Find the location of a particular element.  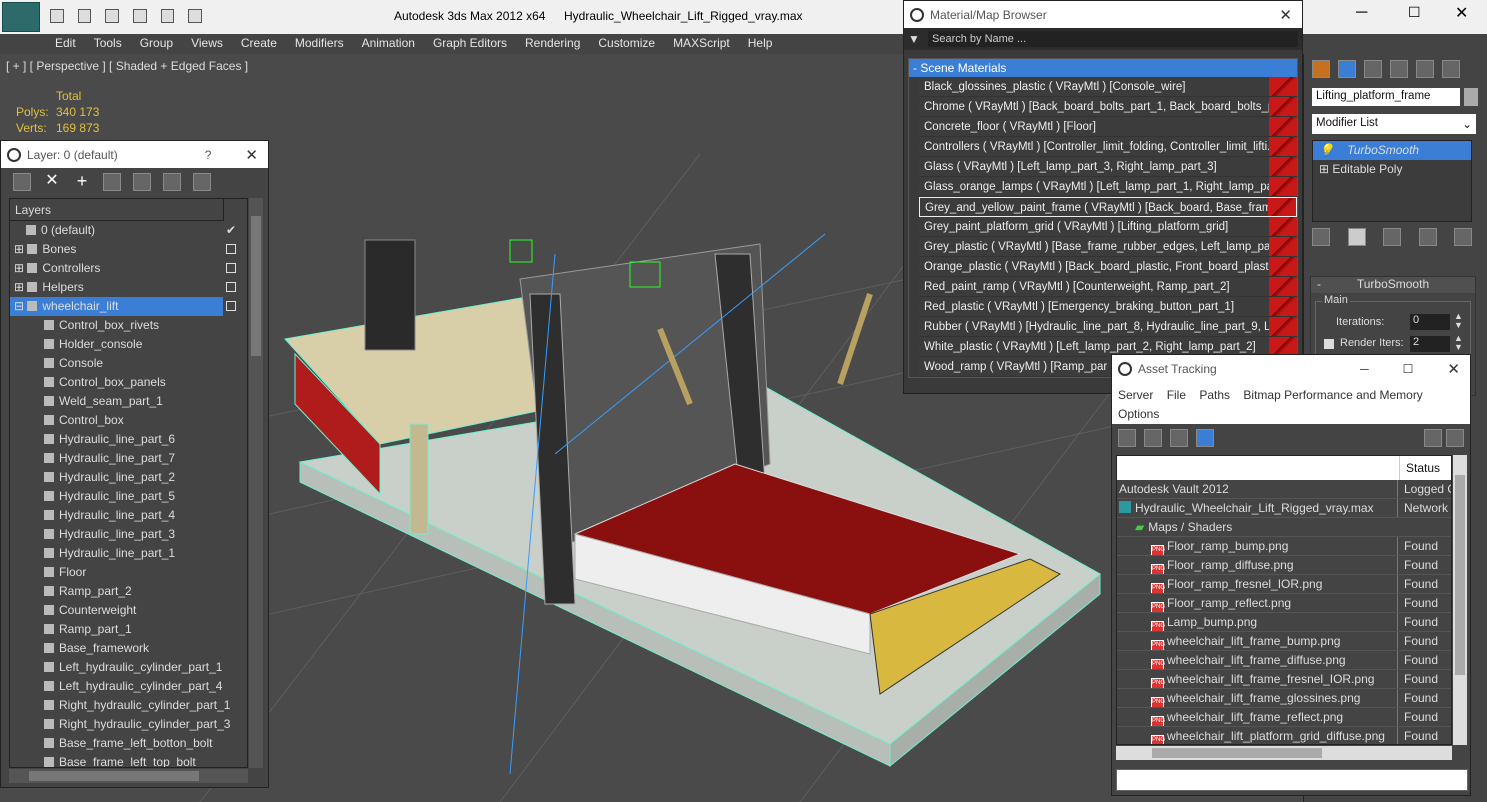

scene-materials-header: - Scene Materials is located at coordinates (1103, 68).